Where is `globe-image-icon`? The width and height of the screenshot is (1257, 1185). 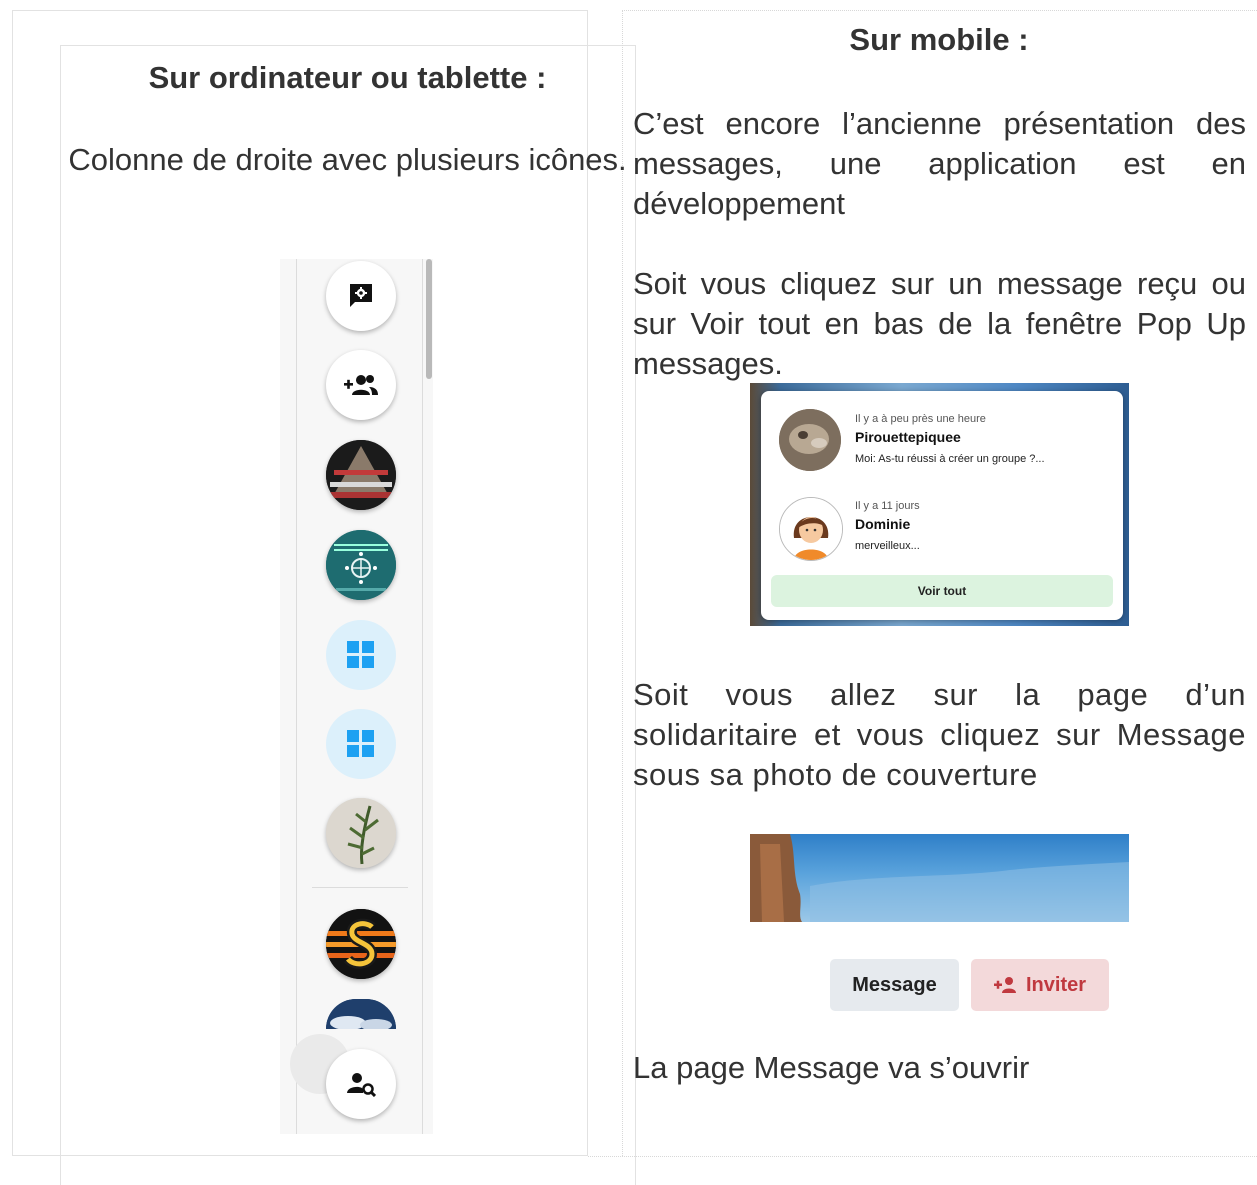 globe-image-icon is located at coordinates (361, 565).